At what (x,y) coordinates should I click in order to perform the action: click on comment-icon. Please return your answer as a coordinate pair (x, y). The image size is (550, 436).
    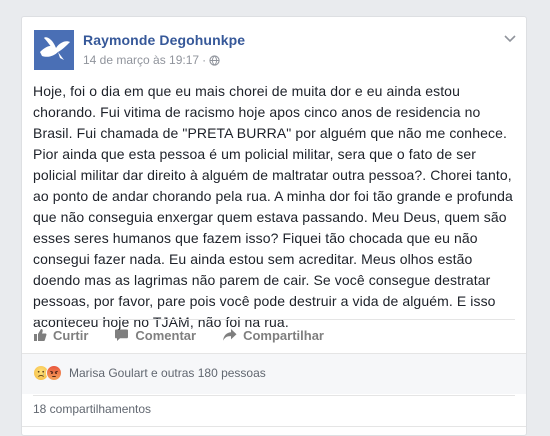
    Looking at the image, I should click on (122, 335).